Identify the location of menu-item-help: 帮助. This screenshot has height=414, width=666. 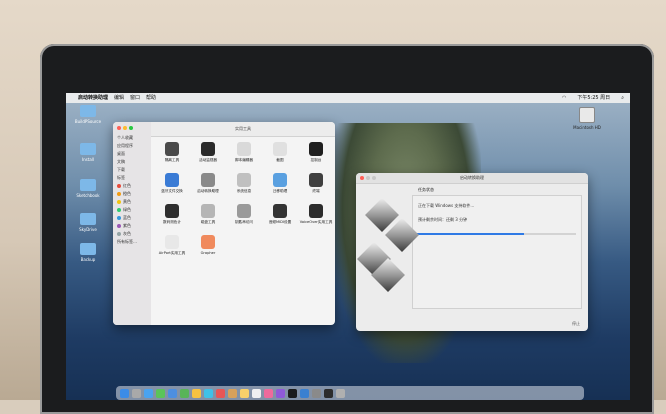
(151, 98).